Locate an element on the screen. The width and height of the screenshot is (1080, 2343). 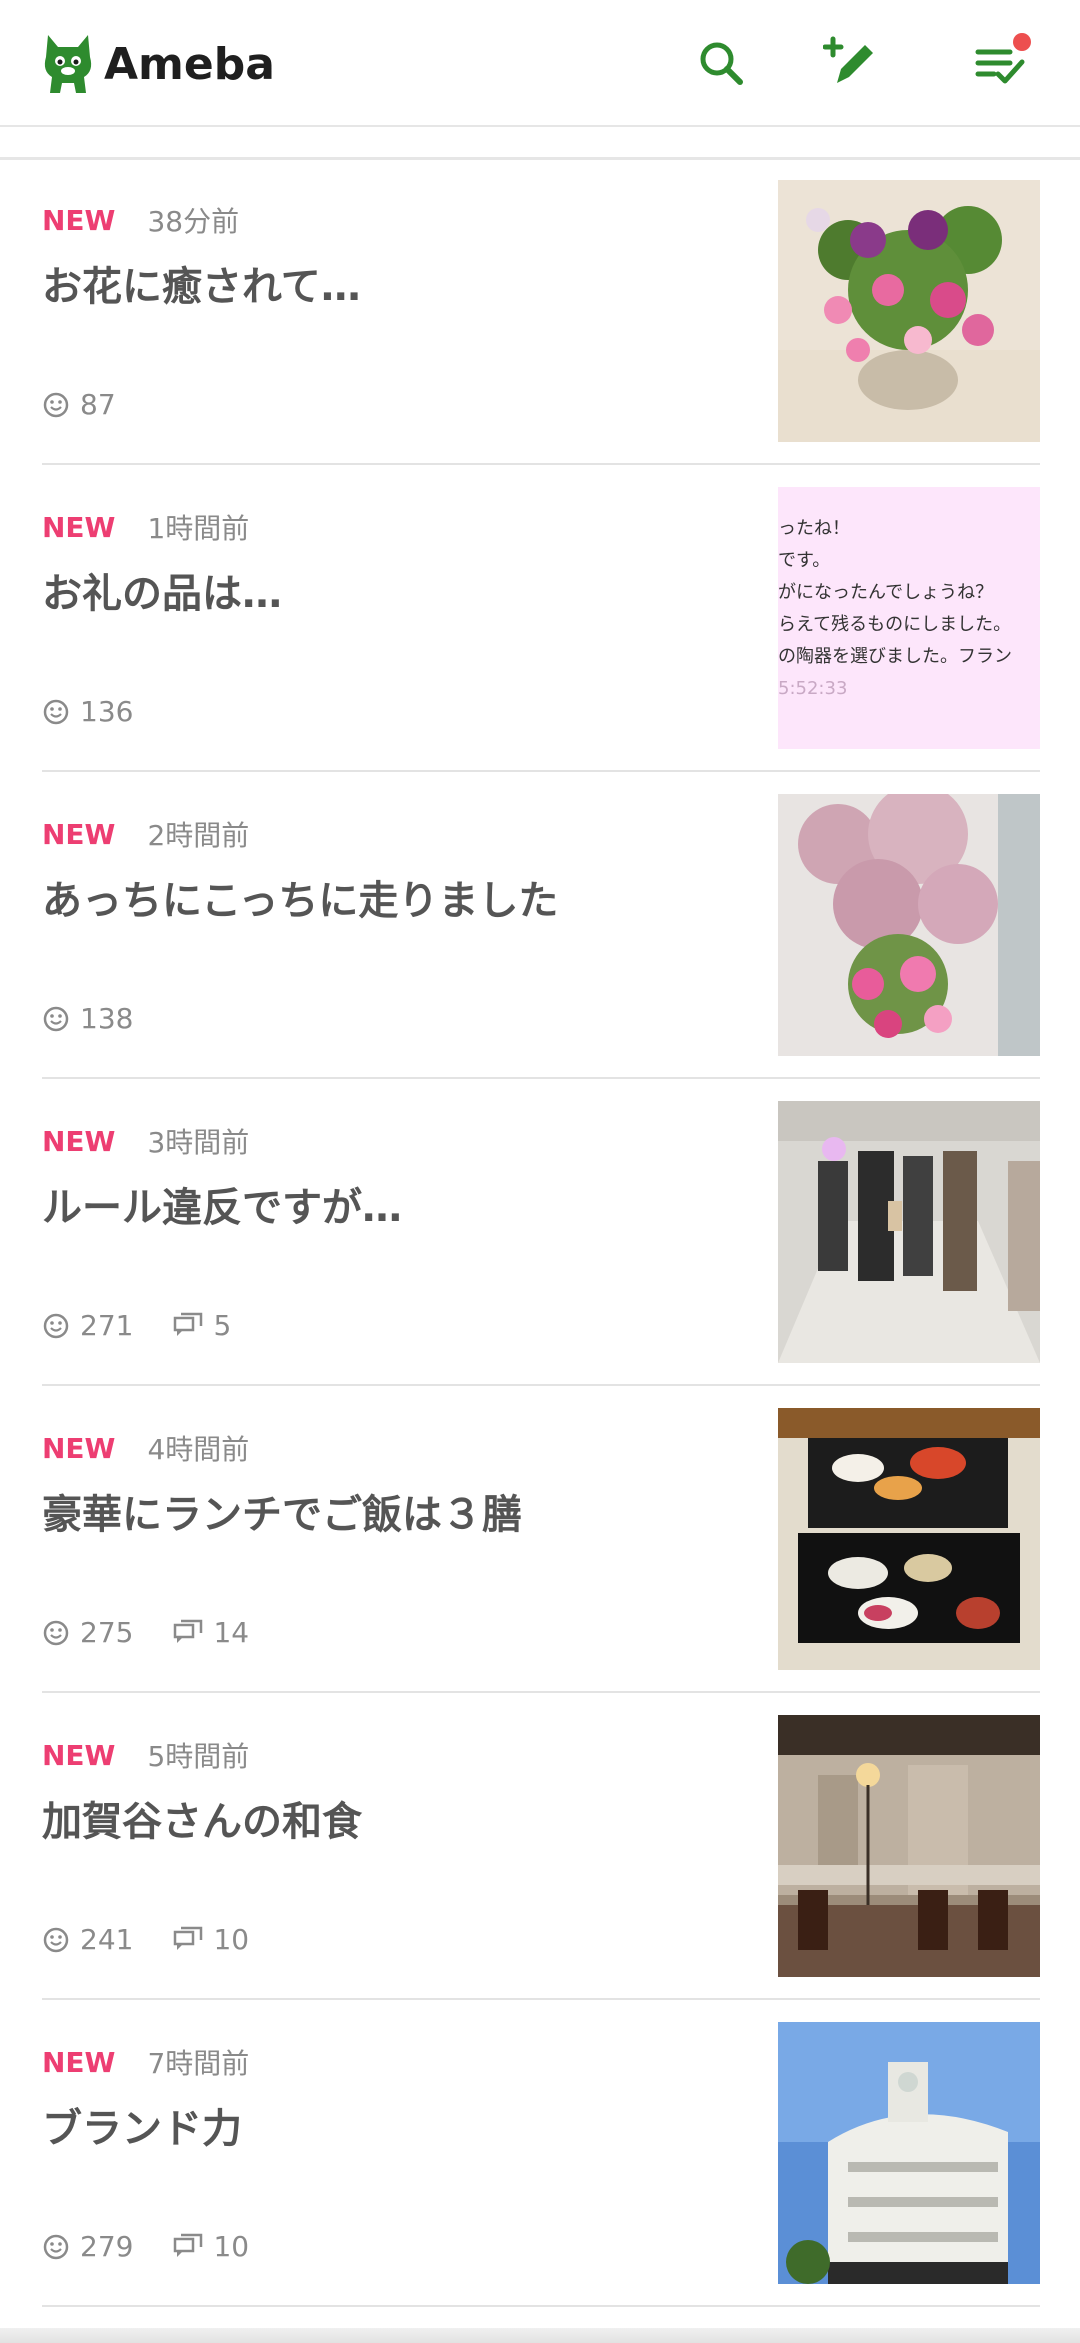
entry-item: NEW 3時間前 ルール違反ですが… 271 5 is located at coordinates (540, 1232).